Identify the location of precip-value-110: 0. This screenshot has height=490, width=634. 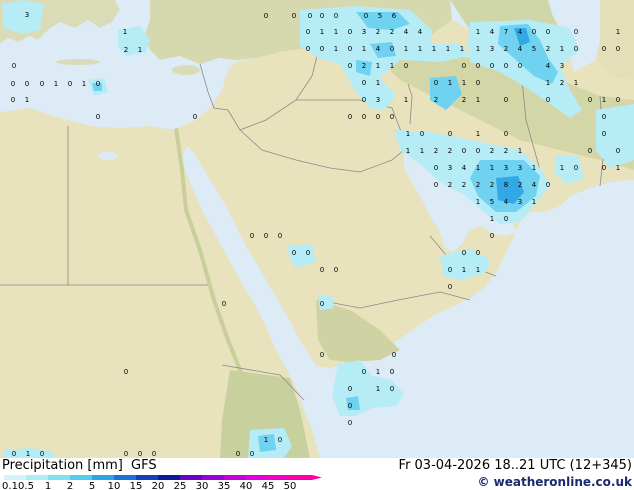
(464, 151).